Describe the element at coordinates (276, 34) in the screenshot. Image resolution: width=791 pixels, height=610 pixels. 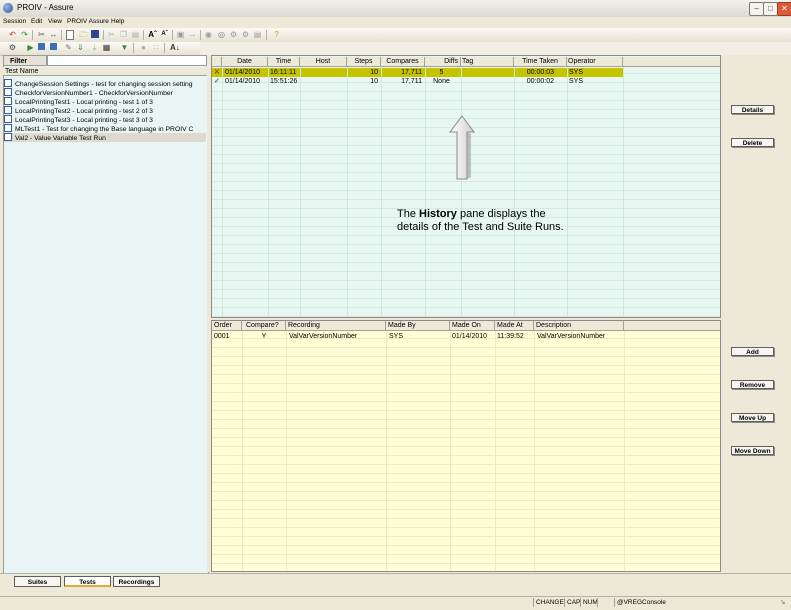
I see `help-icon: ?` at that location.